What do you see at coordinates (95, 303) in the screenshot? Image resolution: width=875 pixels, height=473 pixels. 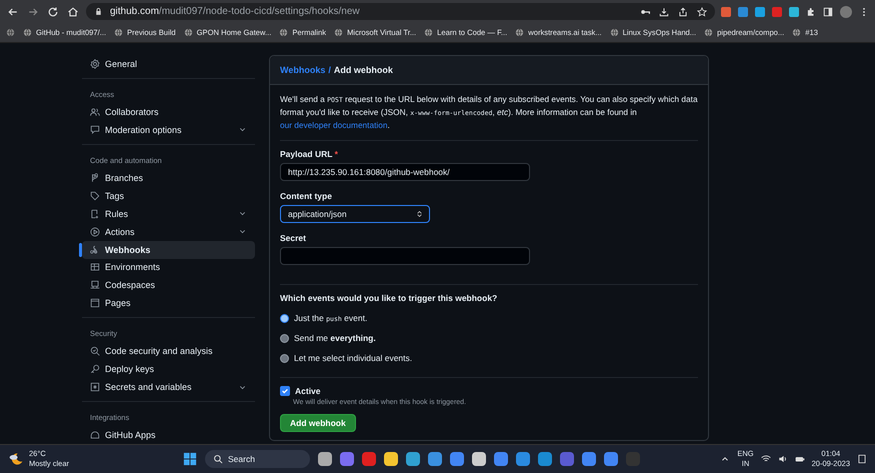 I see `browser-icon` at bounding box center [95, 303].